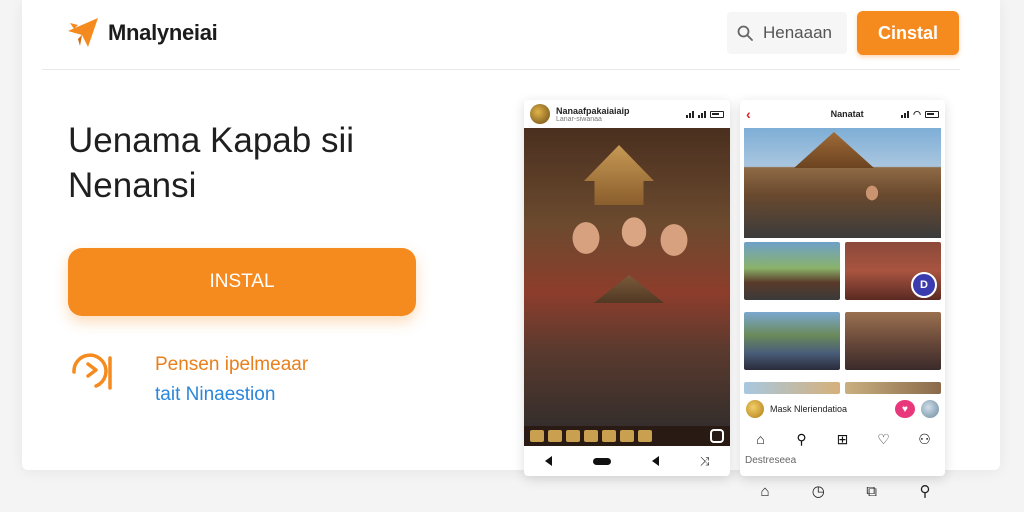  What do you see at coordinates (501, 35) in the screenshot?
I see `top-navbar: Mnalyneiai Henaaan Cinstal` at bounding box center [501, 35].